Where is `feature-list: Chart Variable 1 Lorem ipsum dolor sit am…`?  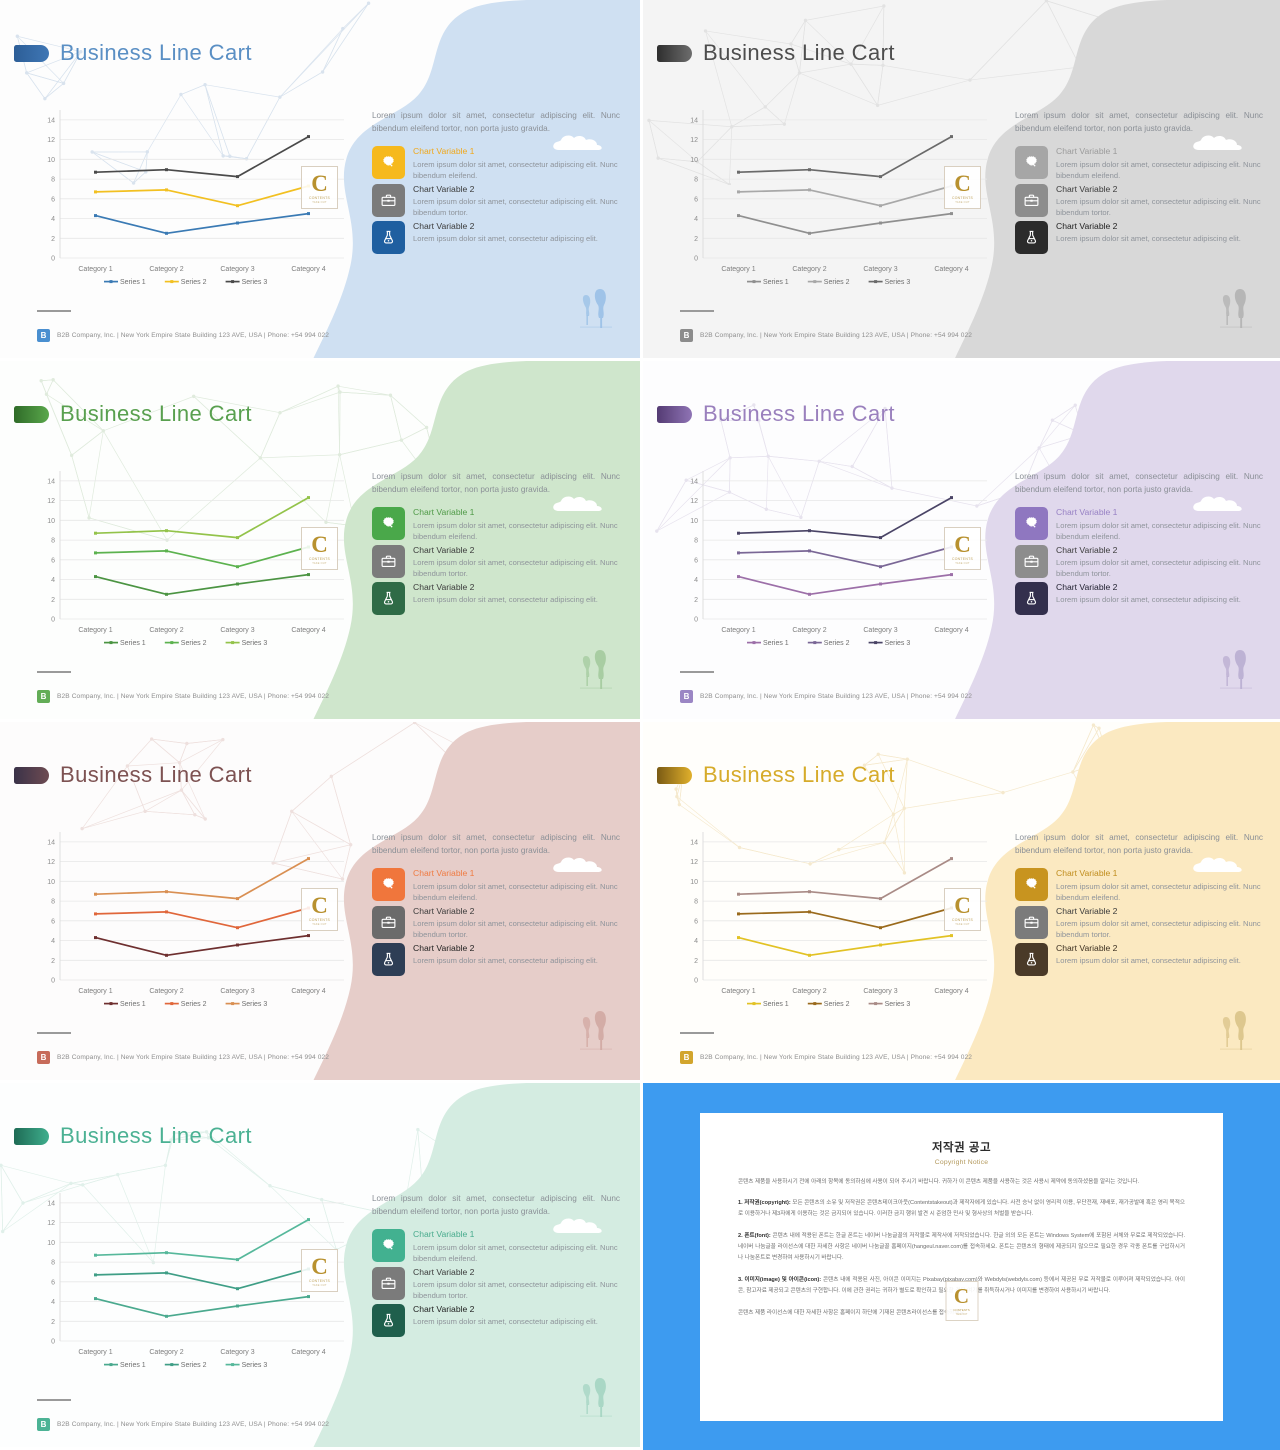 feature-list: Chart Variable 1 Lorem ipsum dolor sit am… is located at coordinates (496, 922).